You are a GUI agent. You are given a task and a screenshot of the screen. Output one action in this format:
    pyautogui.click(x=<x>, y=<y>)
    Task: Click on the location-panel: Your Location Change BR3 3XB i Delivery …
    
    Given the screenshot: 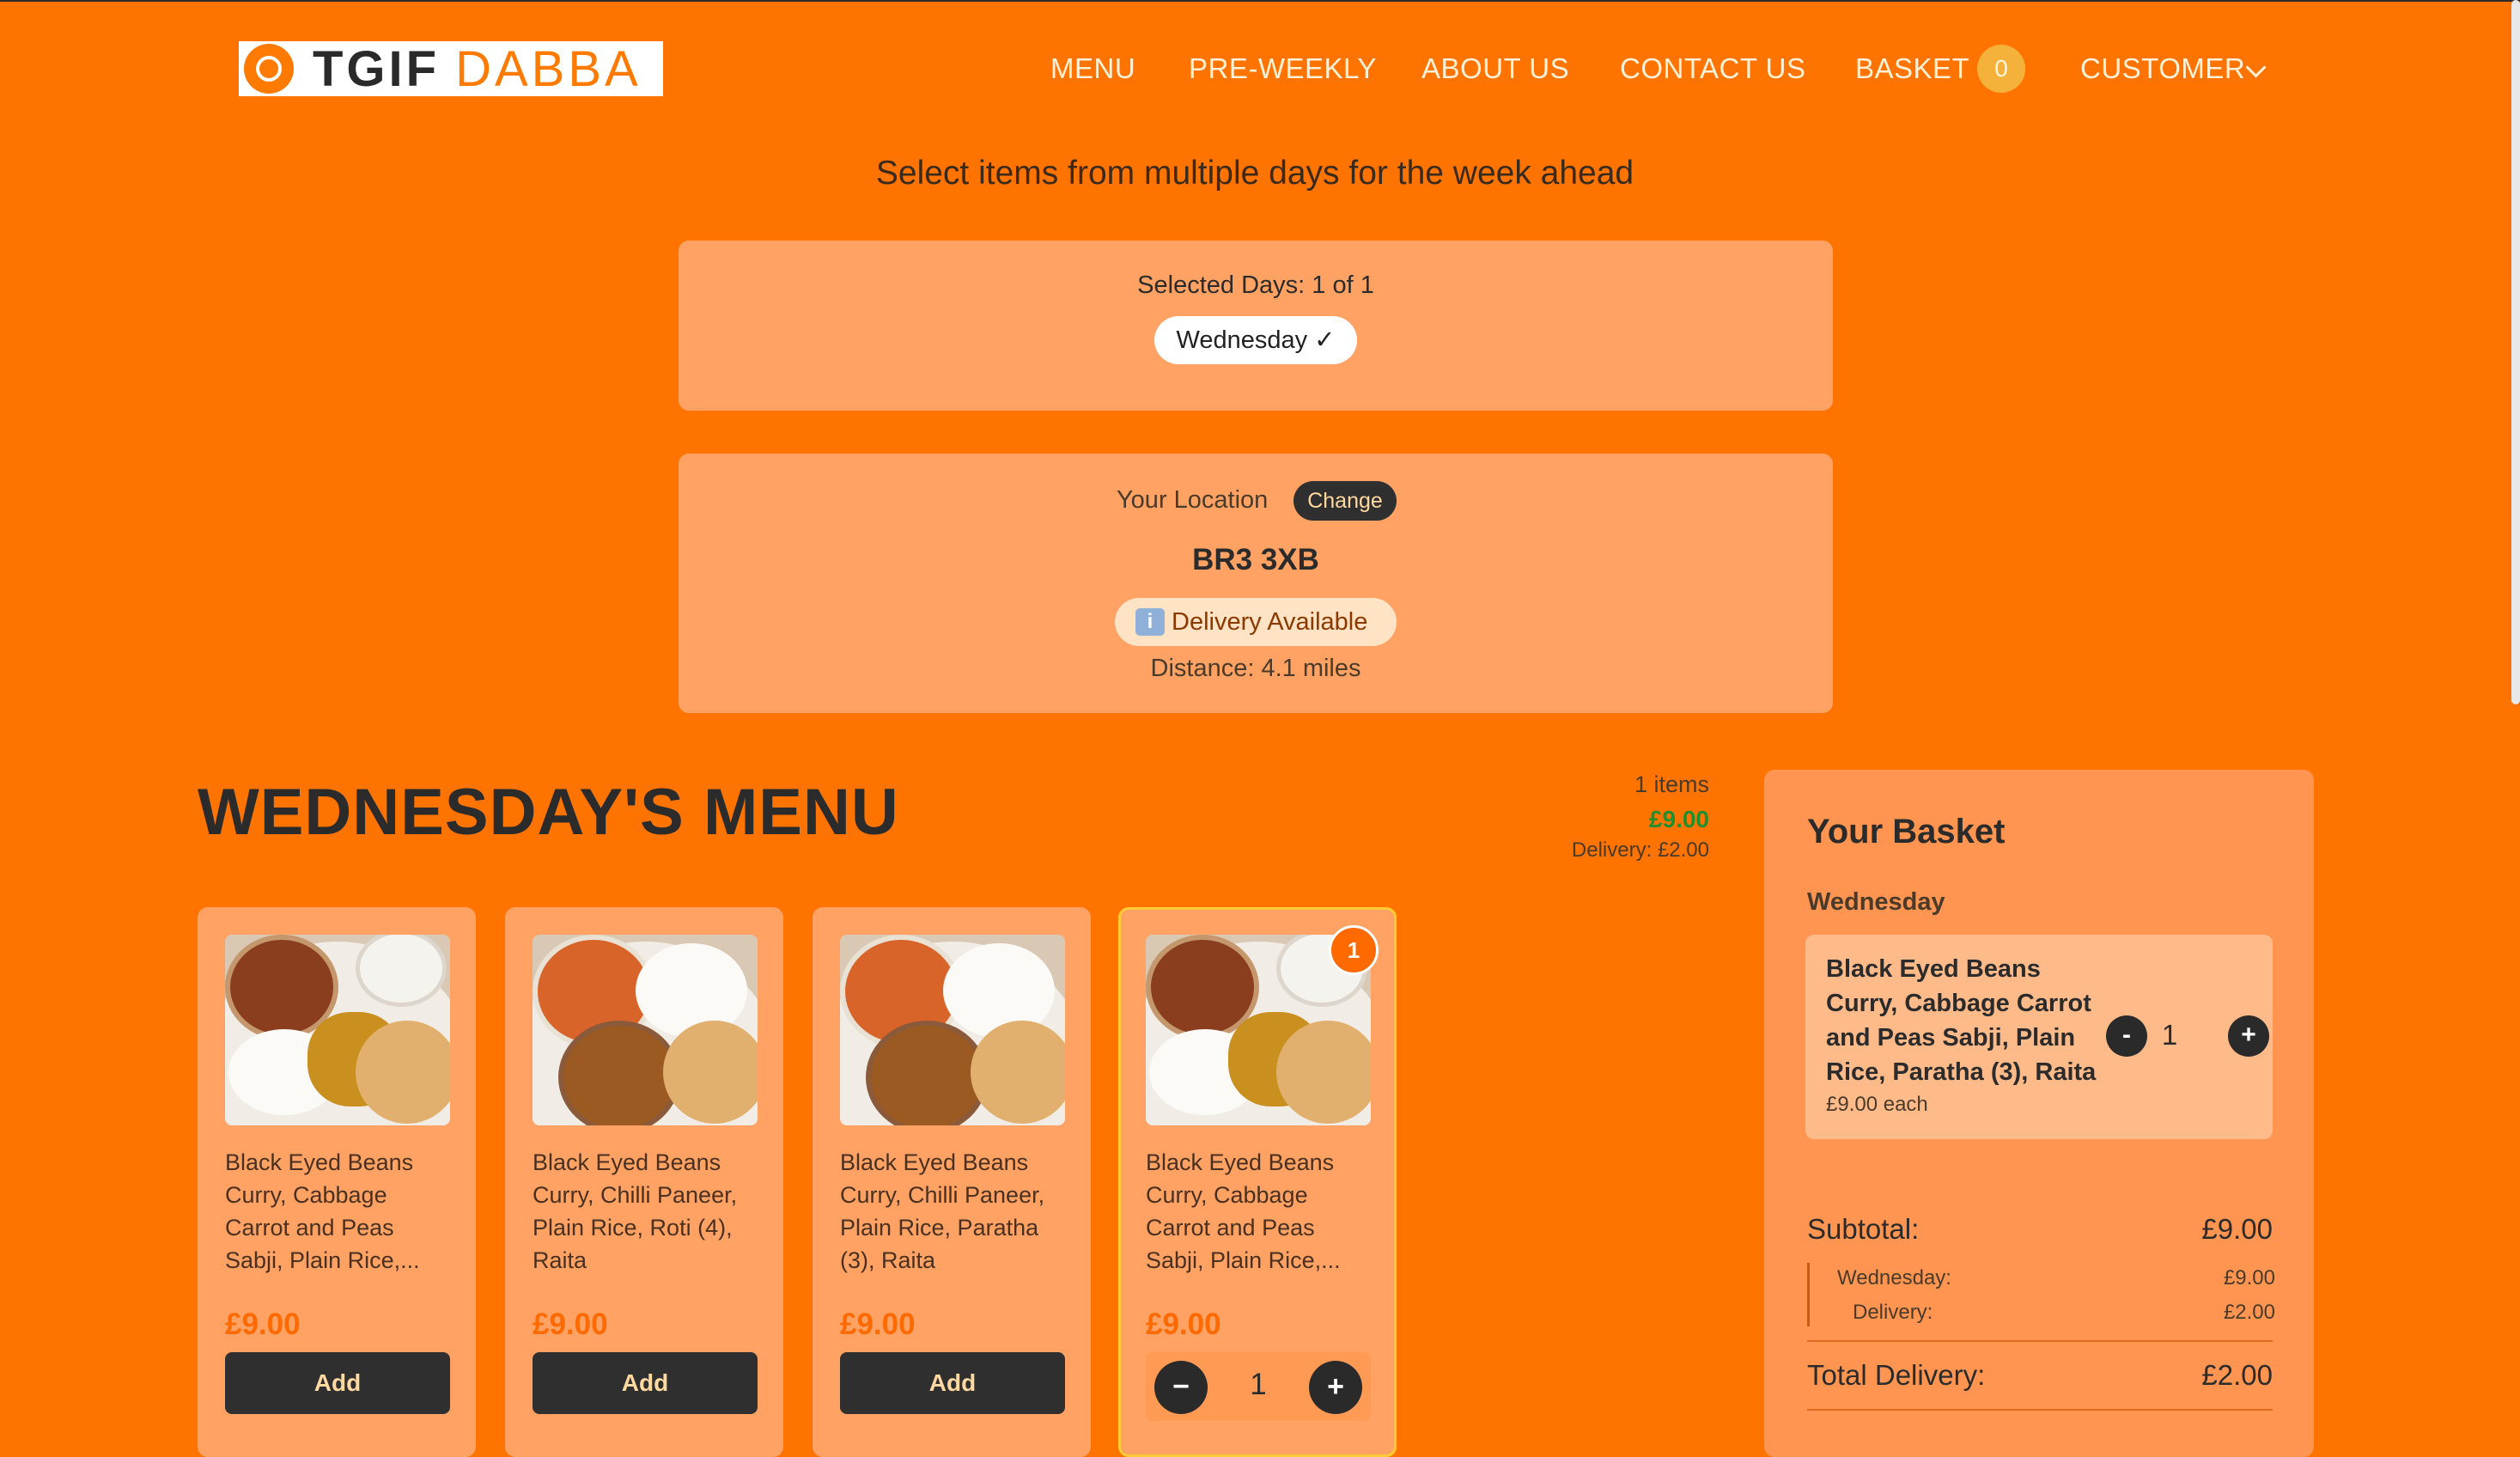 What is the action you would take?
    pyautogui.click(x=1256, y=583)
    